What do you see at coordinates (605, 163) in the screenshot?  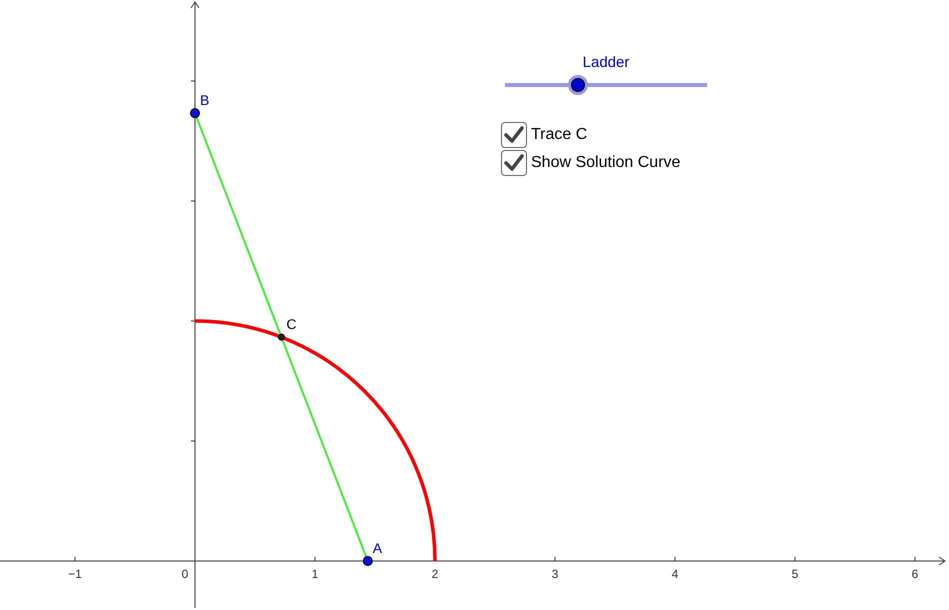 I see `checkbox-label: Show Solution Curve` at bounding box center [605, 163].